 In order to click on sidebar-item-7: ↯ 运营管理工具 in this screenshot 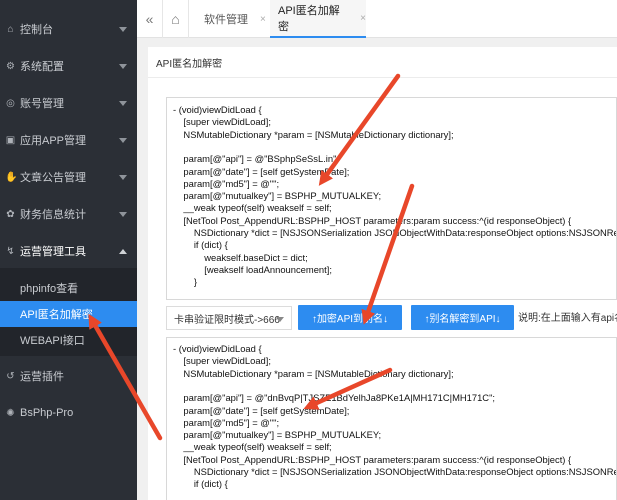, I will do `click(68, 251)`.